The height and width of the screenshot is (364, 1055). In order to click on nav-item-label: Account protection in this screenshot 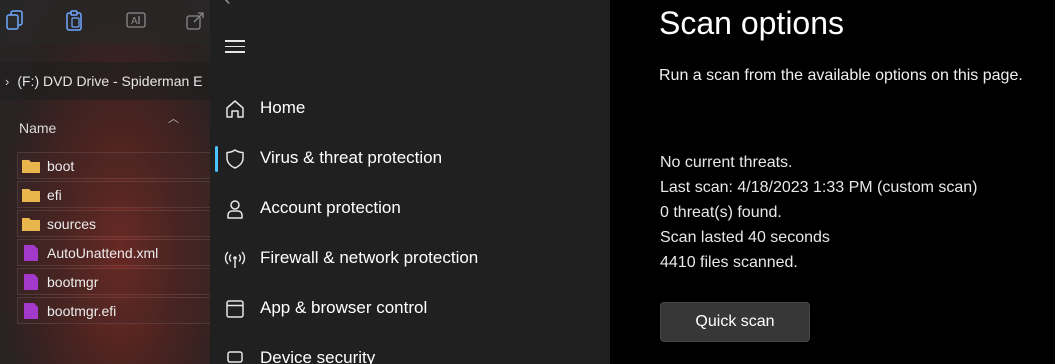, I will do `click(330, 207)`.